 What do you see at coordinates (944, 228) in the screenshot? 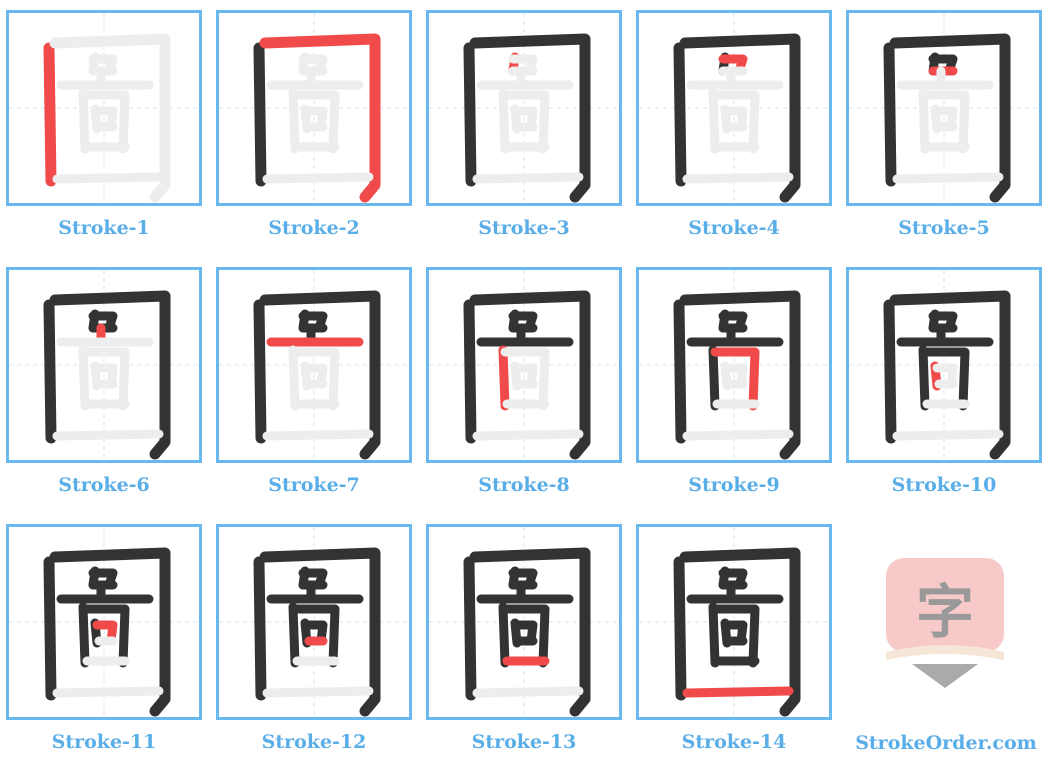
I see `stroke-label: Stroke-5` at bounding box center [944, 228].